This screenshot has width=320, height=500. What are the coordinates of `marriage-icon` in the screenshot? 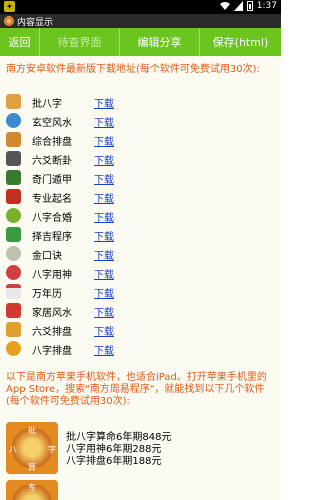 It's located at (13, 215).